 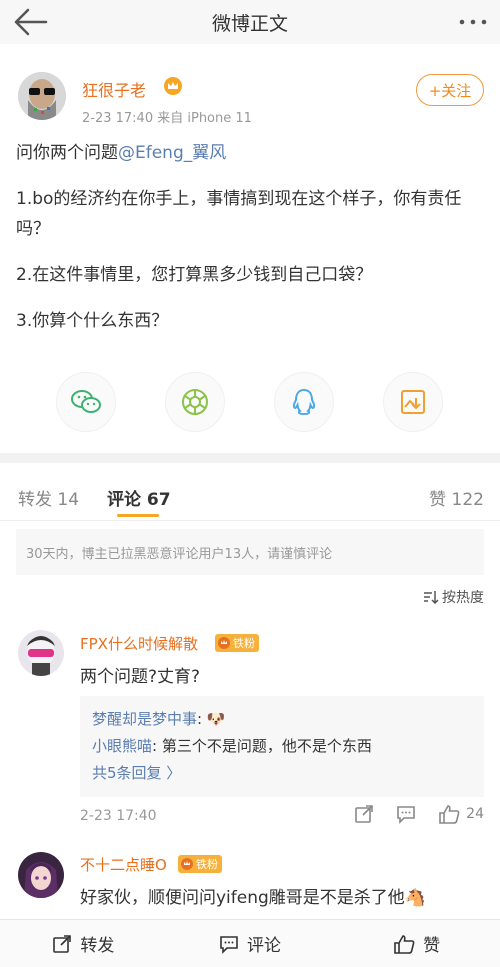 What do you see at coordinates (123, 864) in the screenshot?
I see `commenter-name: 不十二点睡O` at bounding box center [123, 864].